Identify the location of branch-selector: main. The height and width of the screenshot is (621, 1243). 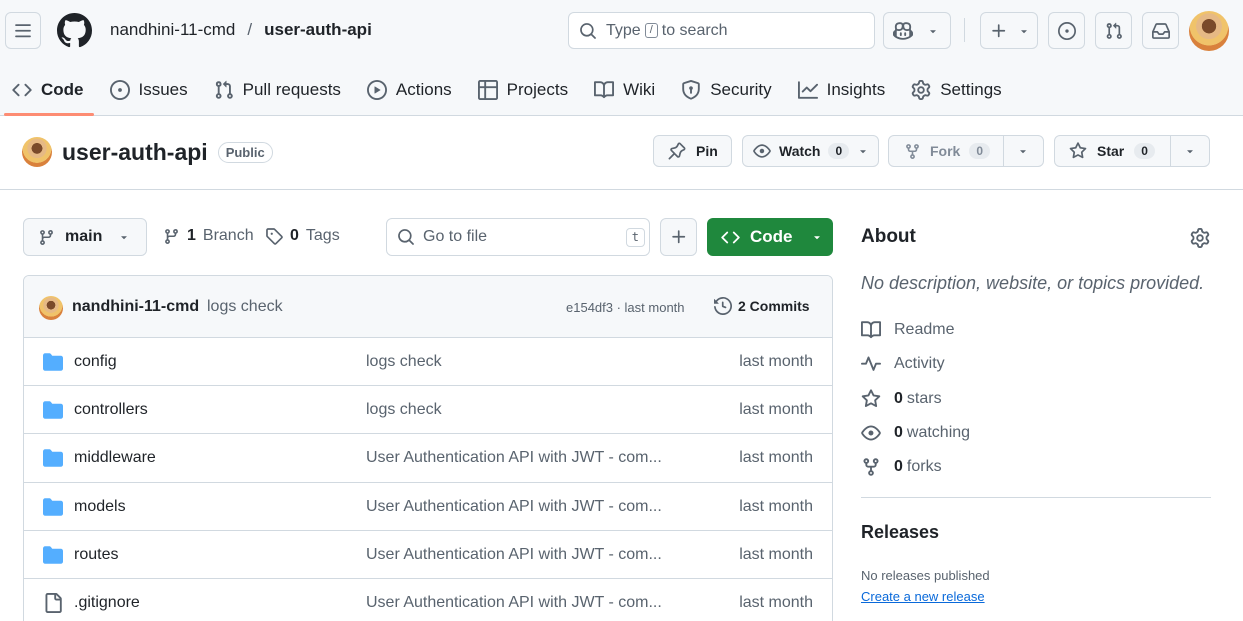
(85, 237).